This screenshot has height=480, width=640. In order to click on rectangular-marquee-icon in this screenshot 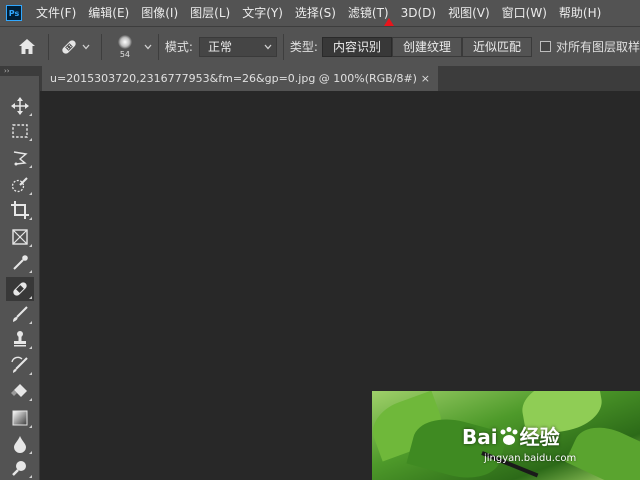, I will do `click(20, 131)`.